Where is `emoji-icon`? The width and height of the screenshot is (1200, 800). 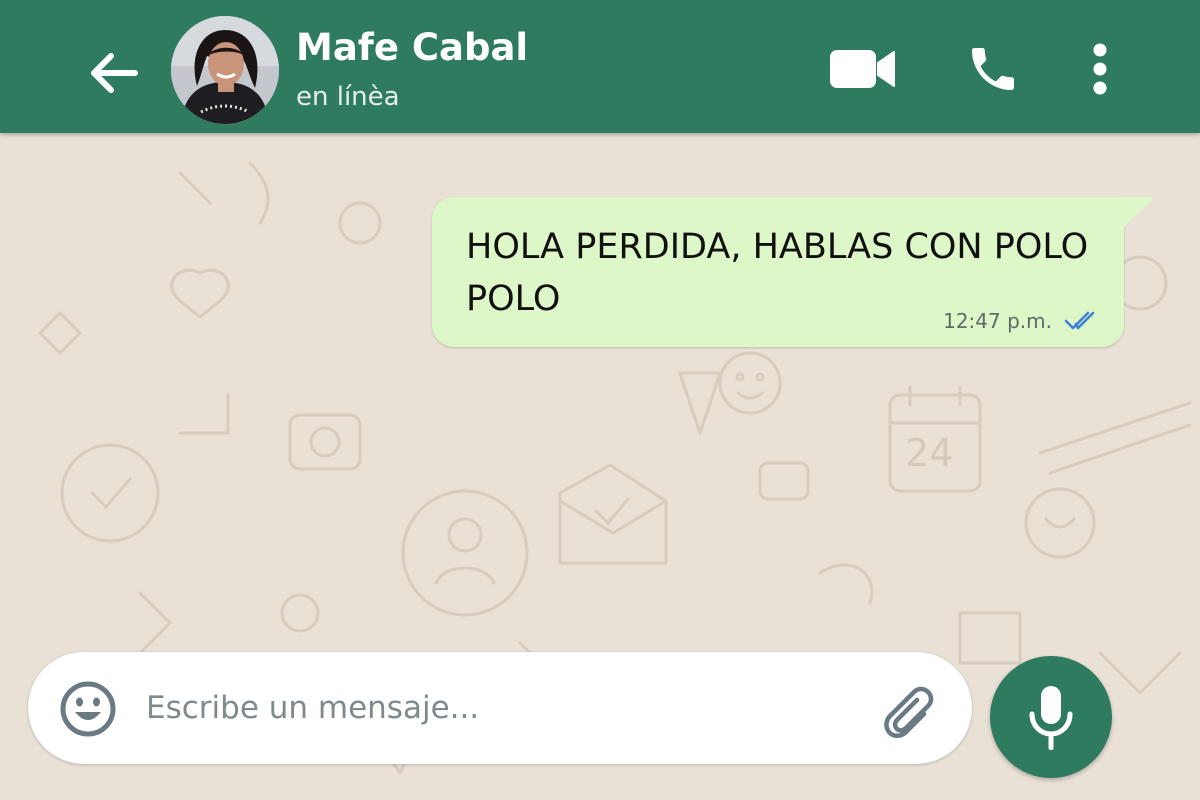 emoji-icon is located at coordinates (88, 709).